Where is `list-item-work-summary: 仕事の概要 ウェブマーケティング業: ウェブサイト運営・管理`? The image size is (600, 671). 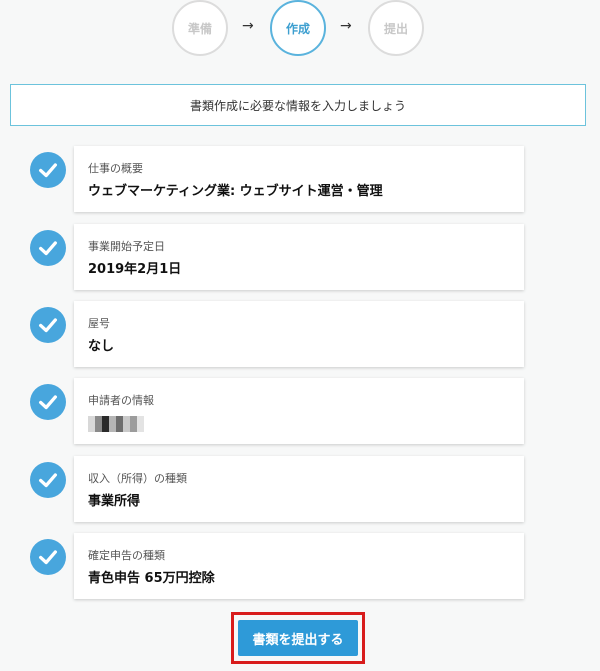 list-item-work-summary: 仕事の概要 ウェブマーケティング業: ウェブサイト運営・管理 is located at coordinates (277, 179).